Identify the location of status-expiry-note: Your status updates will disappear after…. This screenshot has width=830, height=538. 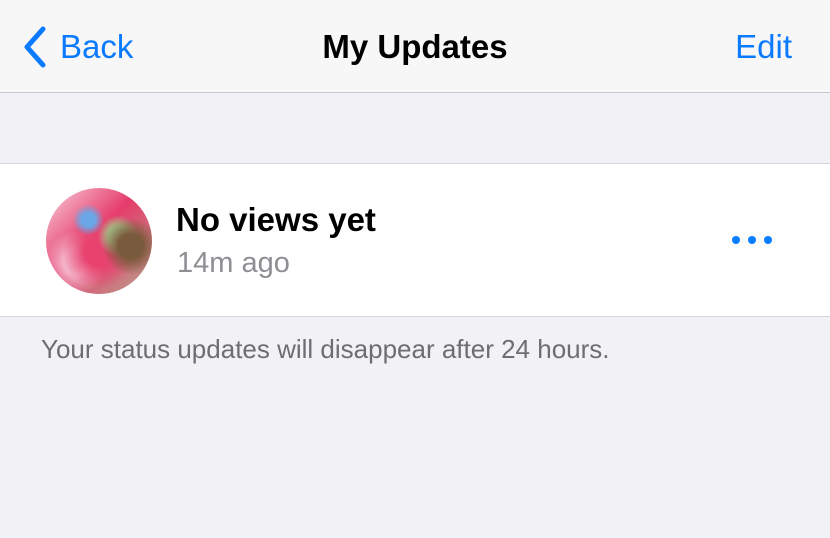
(325, 349).